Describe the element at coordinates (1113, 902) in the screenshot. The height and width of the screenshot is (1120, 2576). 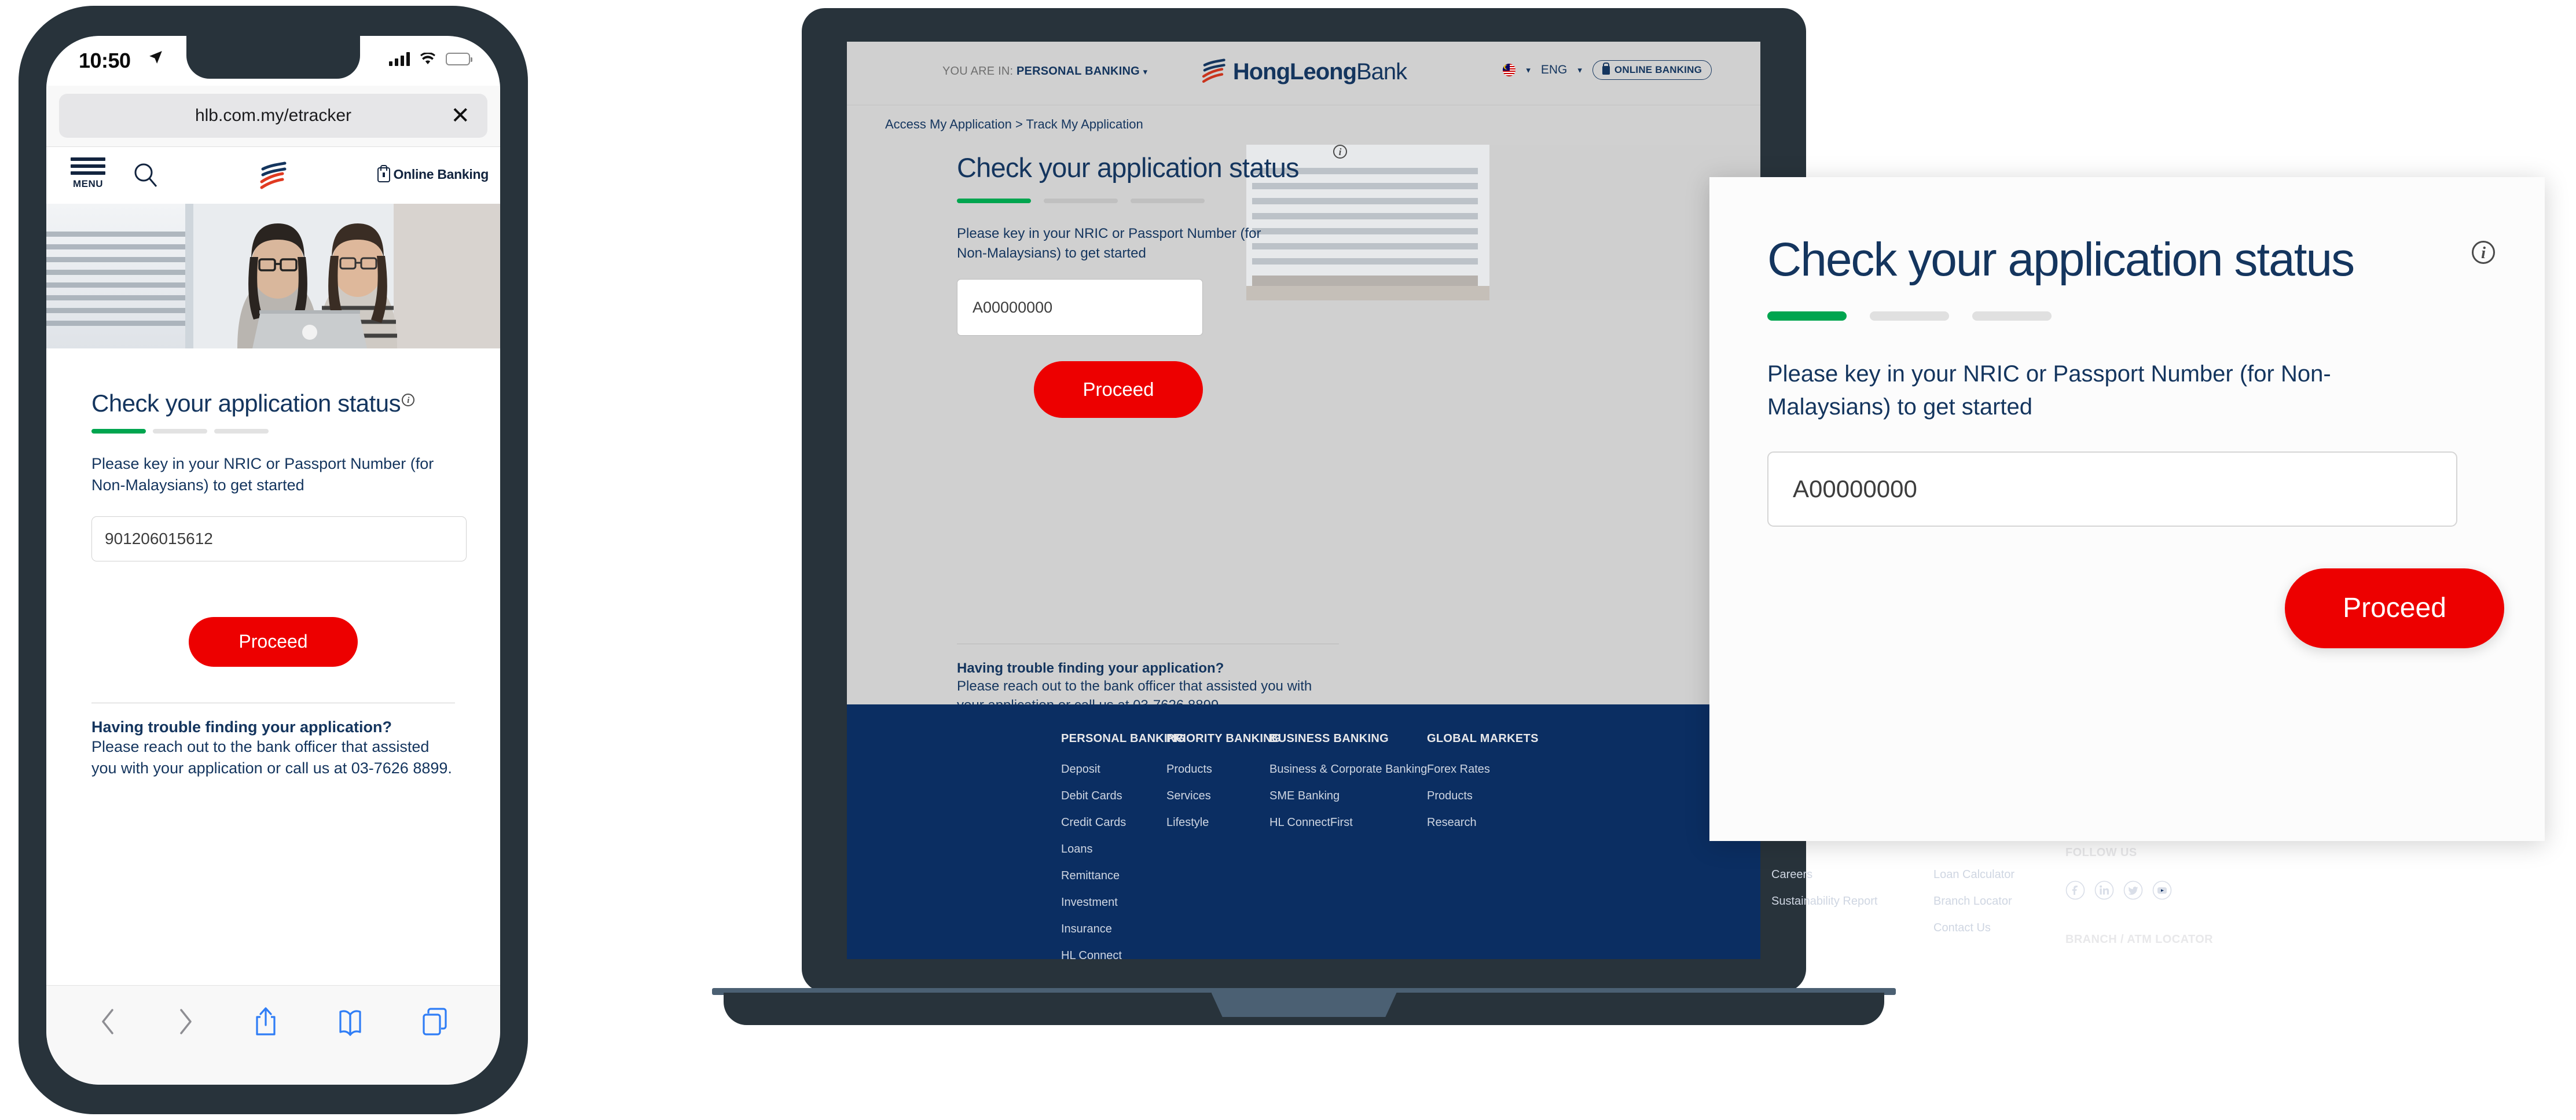
I see `footer-link: Investment` at that location.